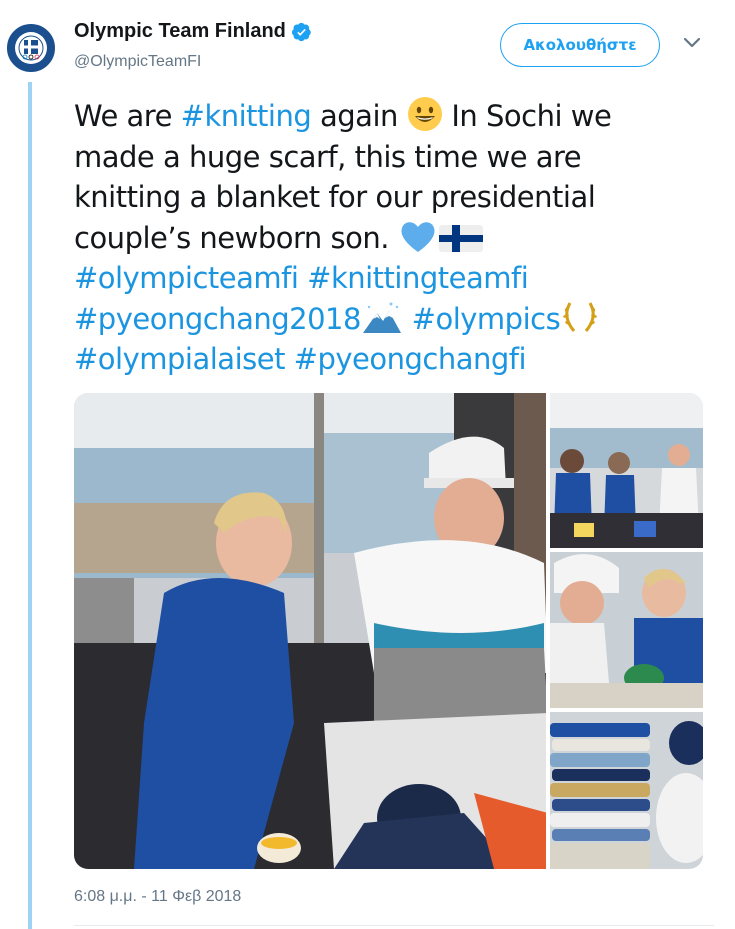 The width and height of the screenshot is (735, 929). What do you see at coordinates (626, 471) in the screenshot?
I see `photo-group` at bounding box center [626, 471].